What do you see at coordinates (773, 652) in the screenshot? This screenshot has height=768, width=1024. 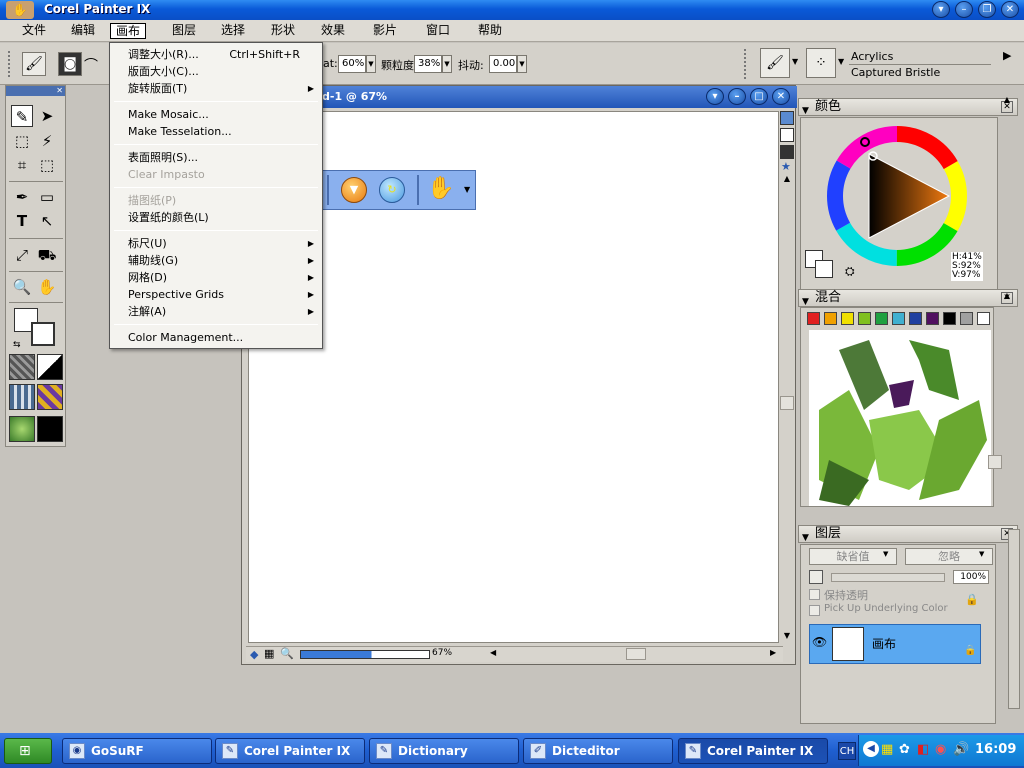 I see `scroll-right-icon: ▶` at bounding box center [773, 652].